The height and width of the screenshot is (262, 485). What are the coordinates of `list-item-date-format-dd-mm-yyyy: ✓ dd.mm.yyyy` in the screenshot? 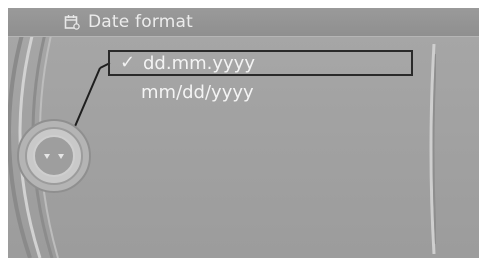 It's located at (260, 63).